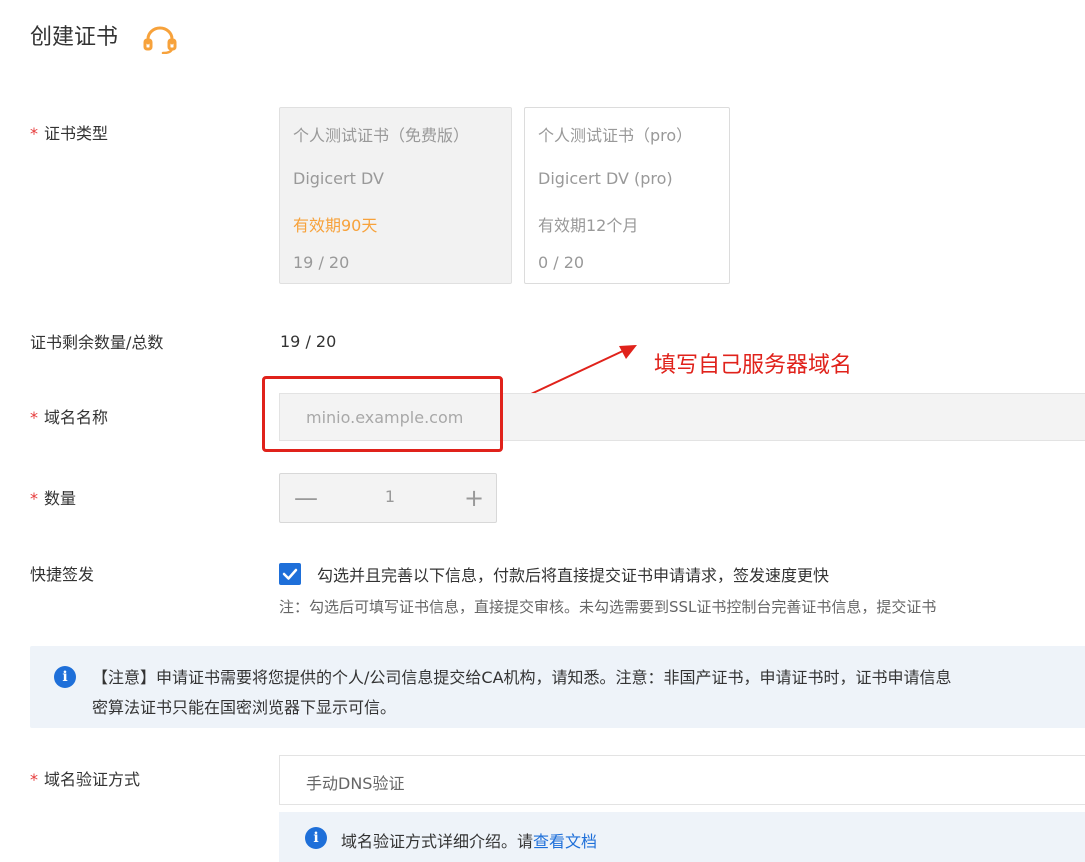 Image resolution: width=1085 pixels, height=862 pixels. I want to click on view-docs-link: 查看文档, so click(565, 841).